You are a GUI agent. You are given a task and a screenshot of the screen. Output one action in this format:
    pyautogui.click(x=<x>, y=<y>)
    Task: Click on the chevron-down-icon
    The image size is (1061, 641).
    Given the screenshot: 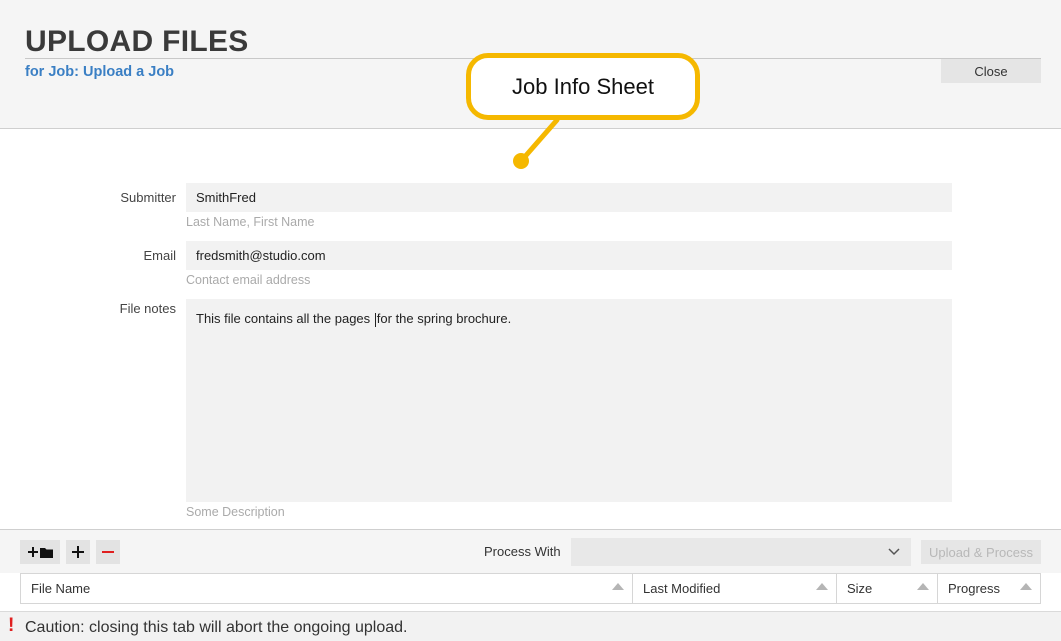 What is the action you would take?
    pyautogui.click(x=894, y=552)
    